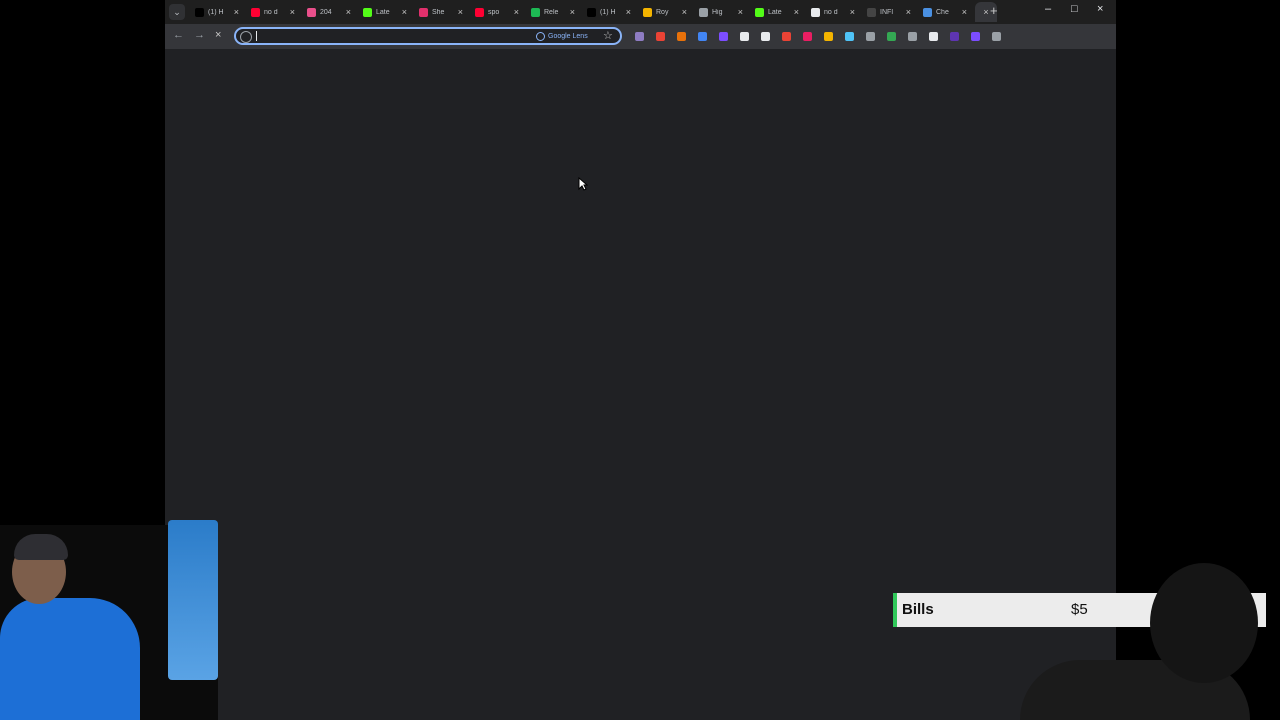  I want to click on close-window-button: ×, so click(1100, 9).